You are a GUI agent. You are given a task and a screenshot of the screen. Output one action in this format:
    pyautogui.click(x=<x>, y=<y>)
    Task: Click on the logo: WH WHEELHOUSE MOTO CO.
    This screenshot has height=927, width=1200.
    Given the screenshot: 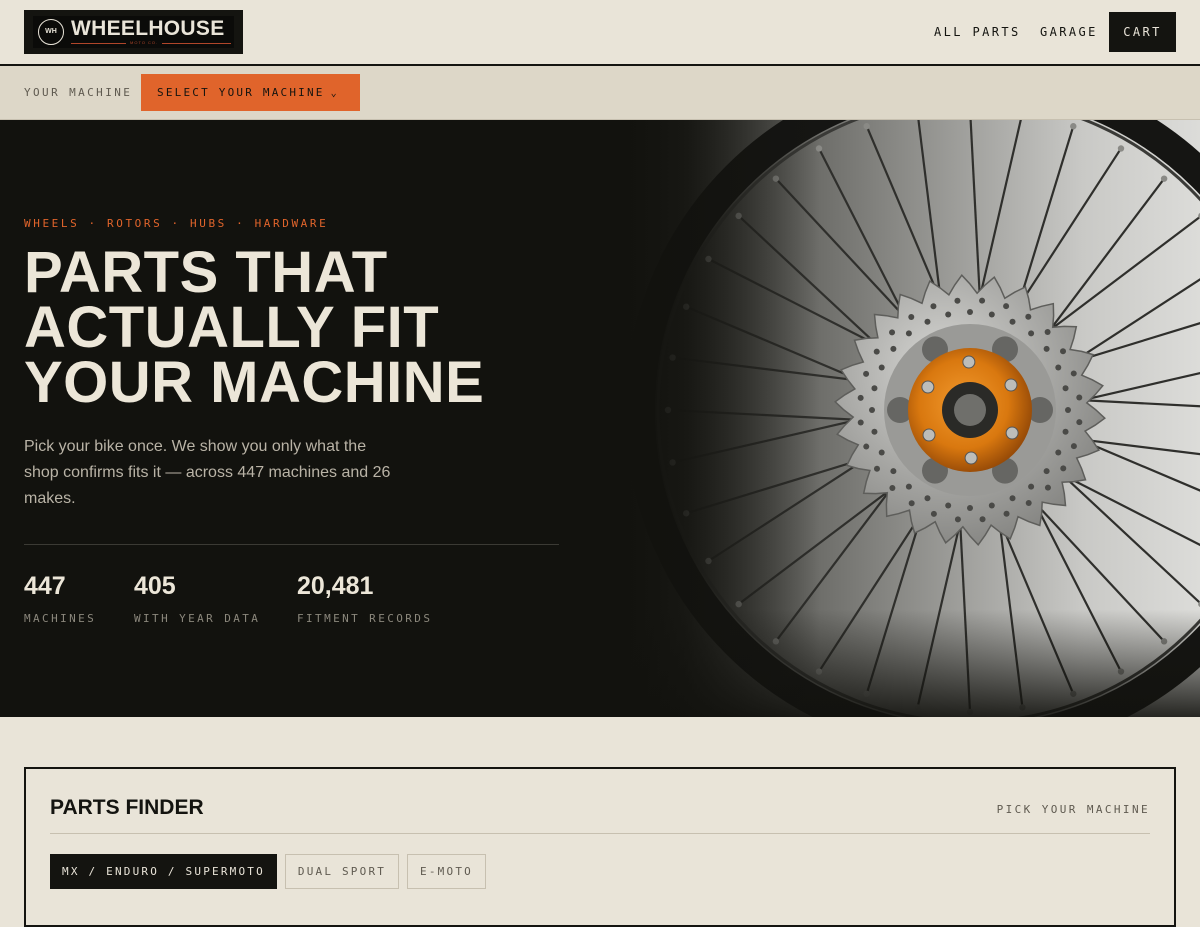 What is the action you would take?
    pyautogui.click(x=133, y=32)
    